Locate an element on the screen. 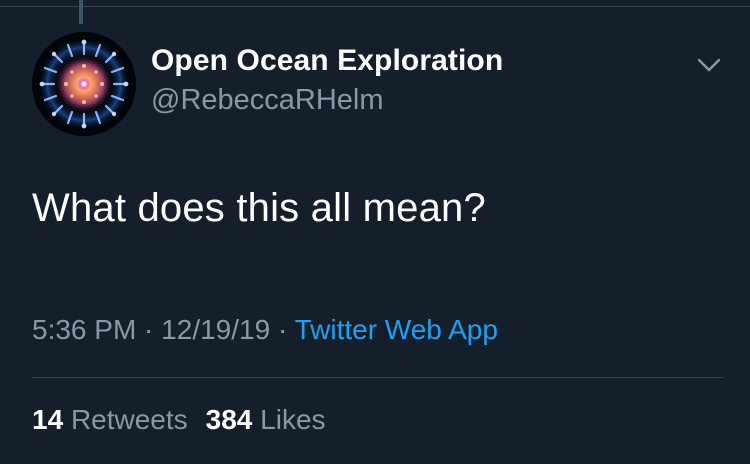  tweet-date: 12/19/19 is located at coordinates (215, 329).